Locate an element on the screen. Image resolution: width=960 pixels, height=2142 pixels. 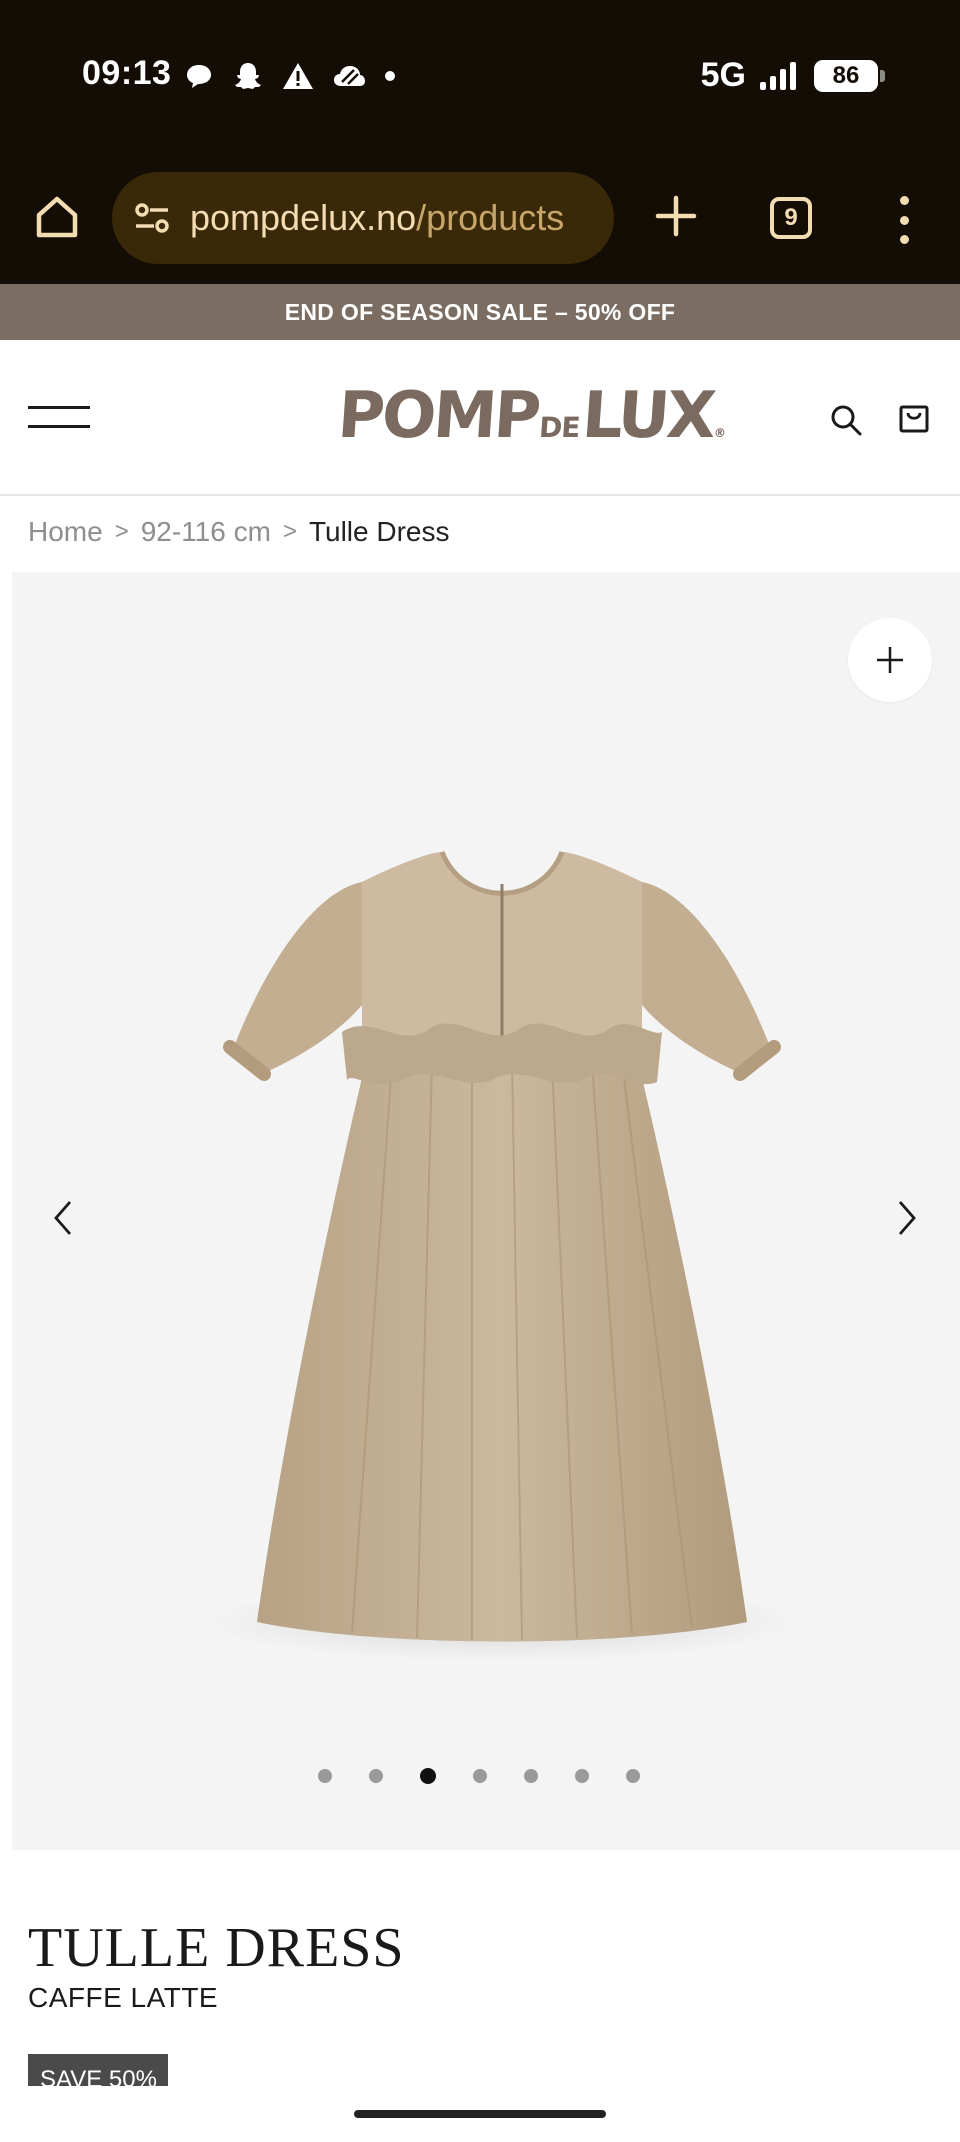
breadcrumb: Home > 92-116 cm > Tulle Dress is located at coordinates (239, 532).